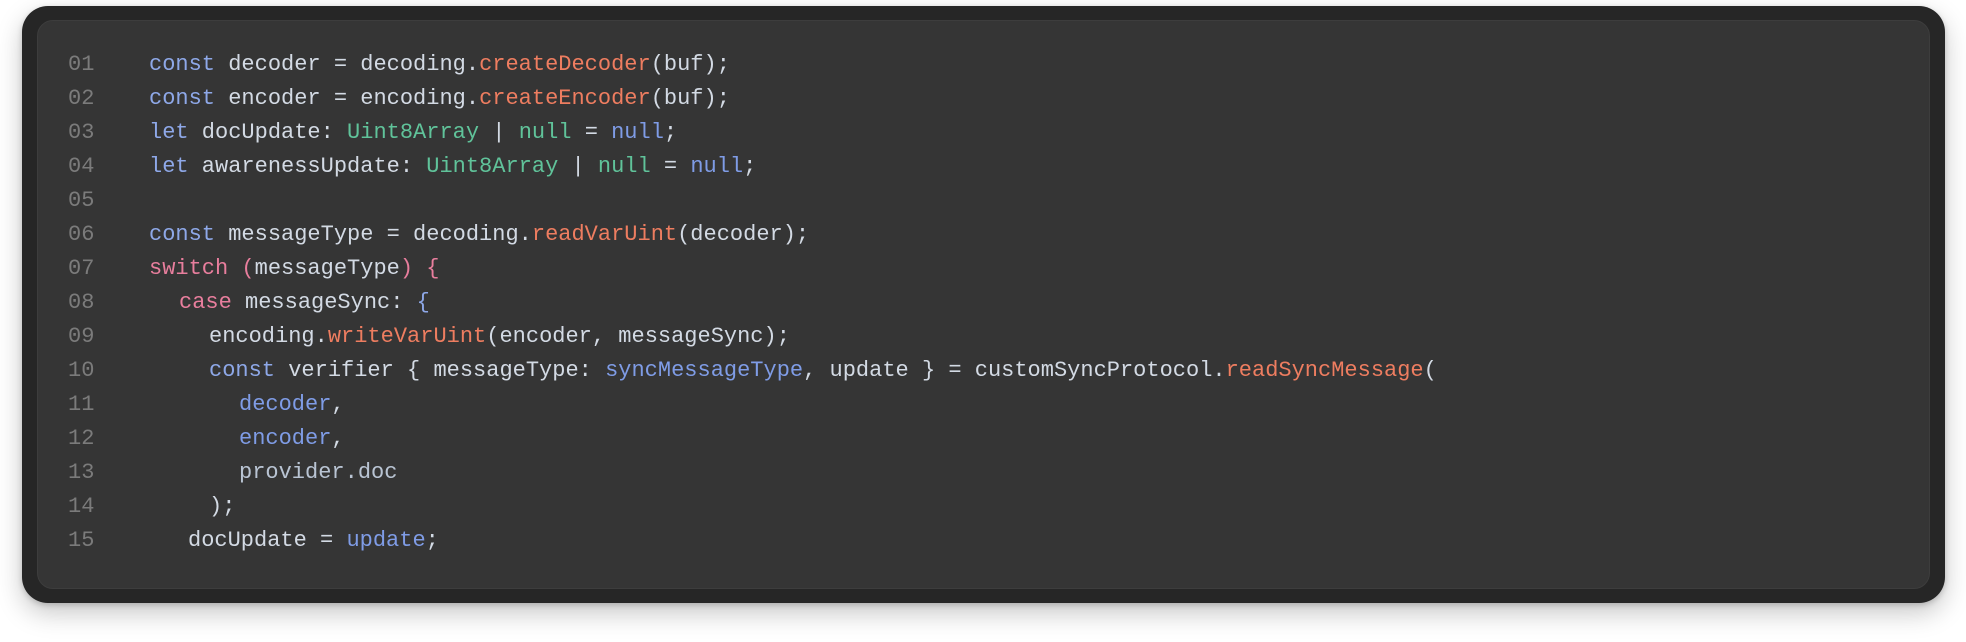  Describe the element at coordinates (81, 234) in the screenshot. I see `line-number: 06` at that location.